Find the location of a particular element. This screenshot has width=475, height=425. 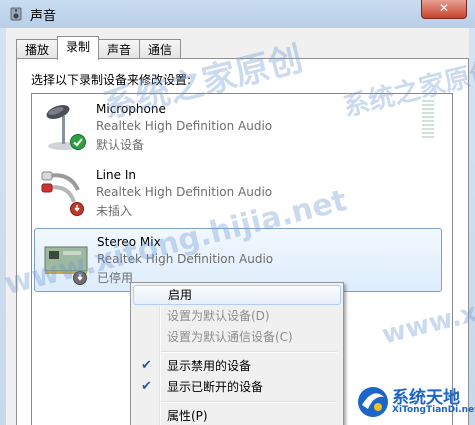

level-meter is located at coordinates (428, 120).